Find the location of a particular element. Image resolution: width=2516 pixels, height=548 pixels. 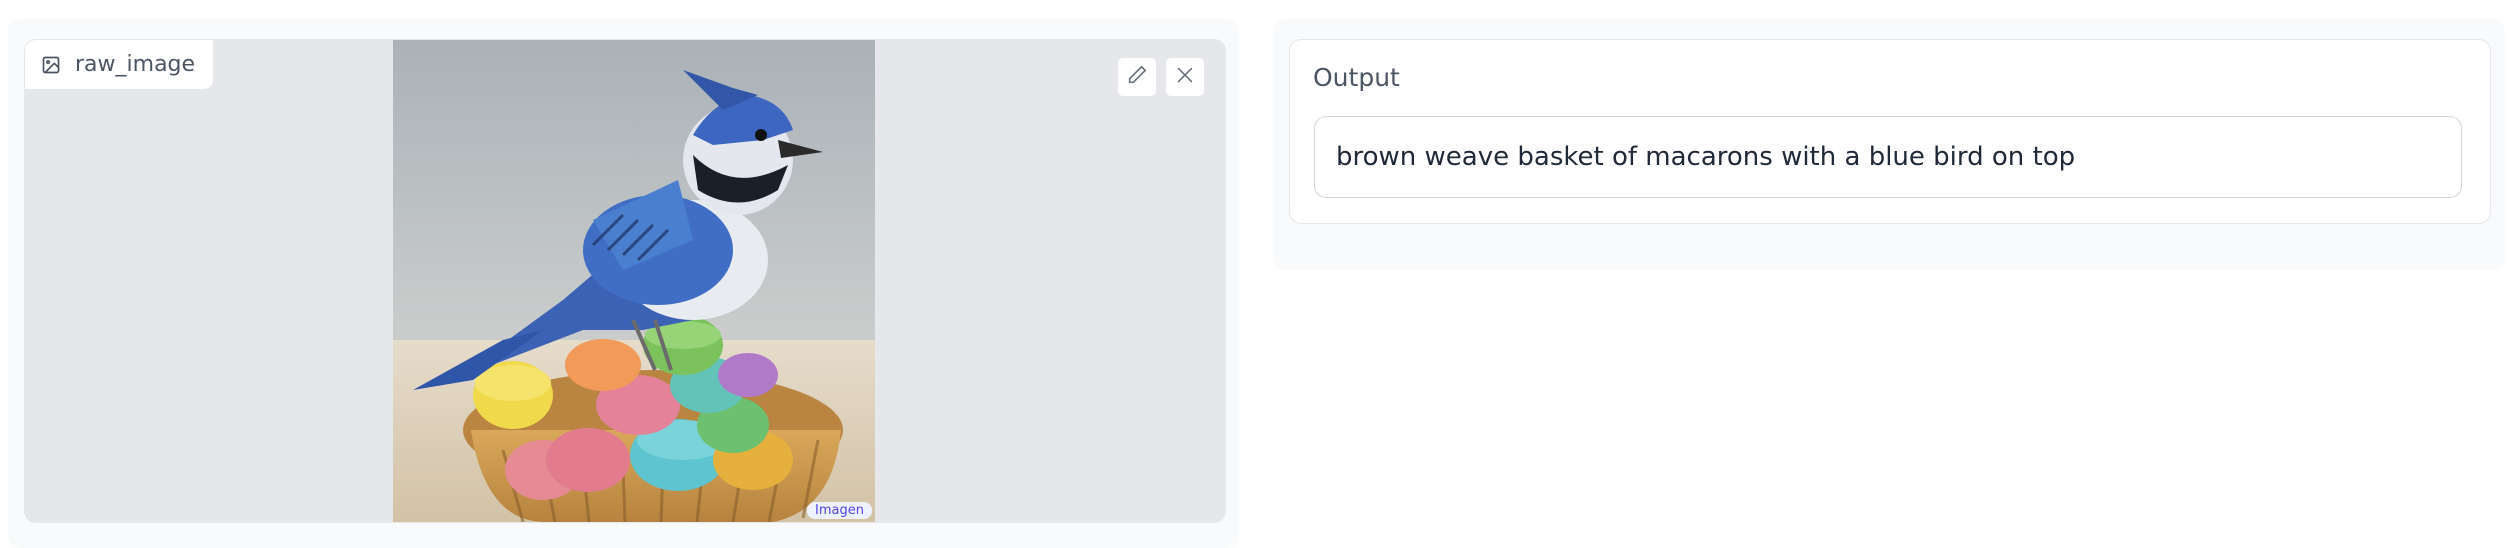

imagen-badge: Imagen is located at coordinates (839, 510).